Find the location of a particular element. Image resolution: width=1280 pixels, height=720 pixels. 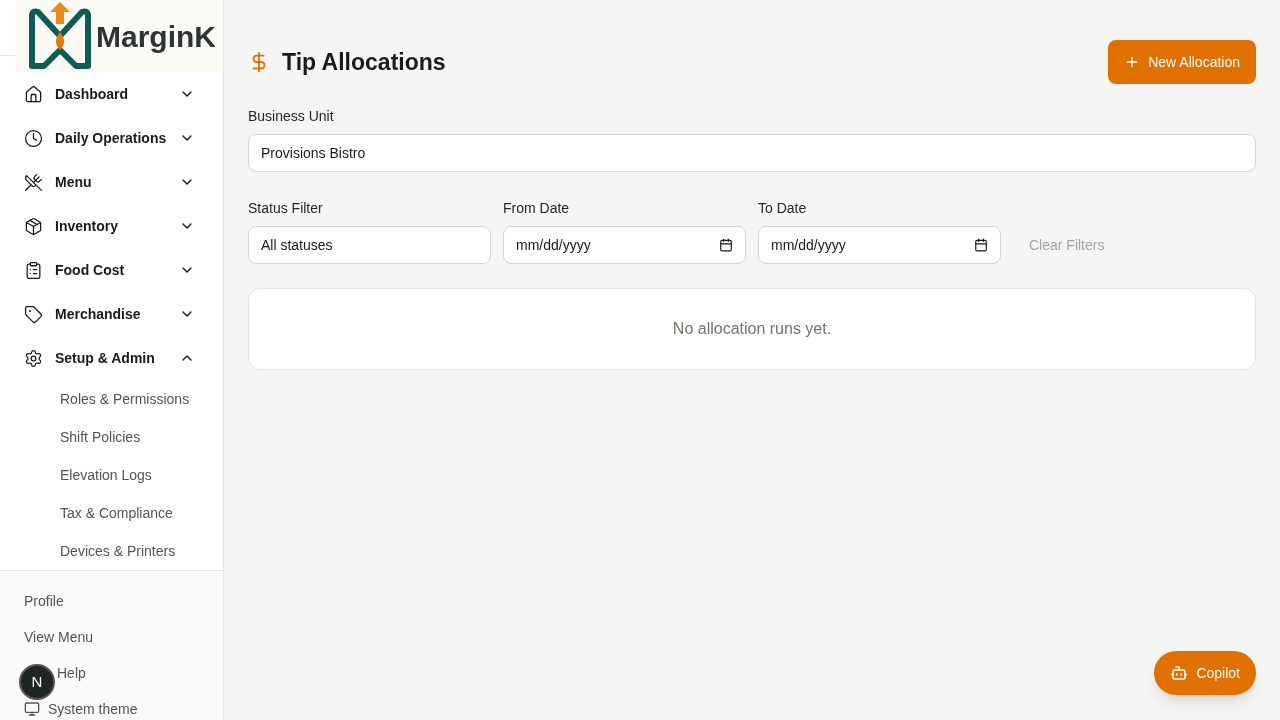

empty-message: No allocation runs yet. is located at coordinates (752, 329).